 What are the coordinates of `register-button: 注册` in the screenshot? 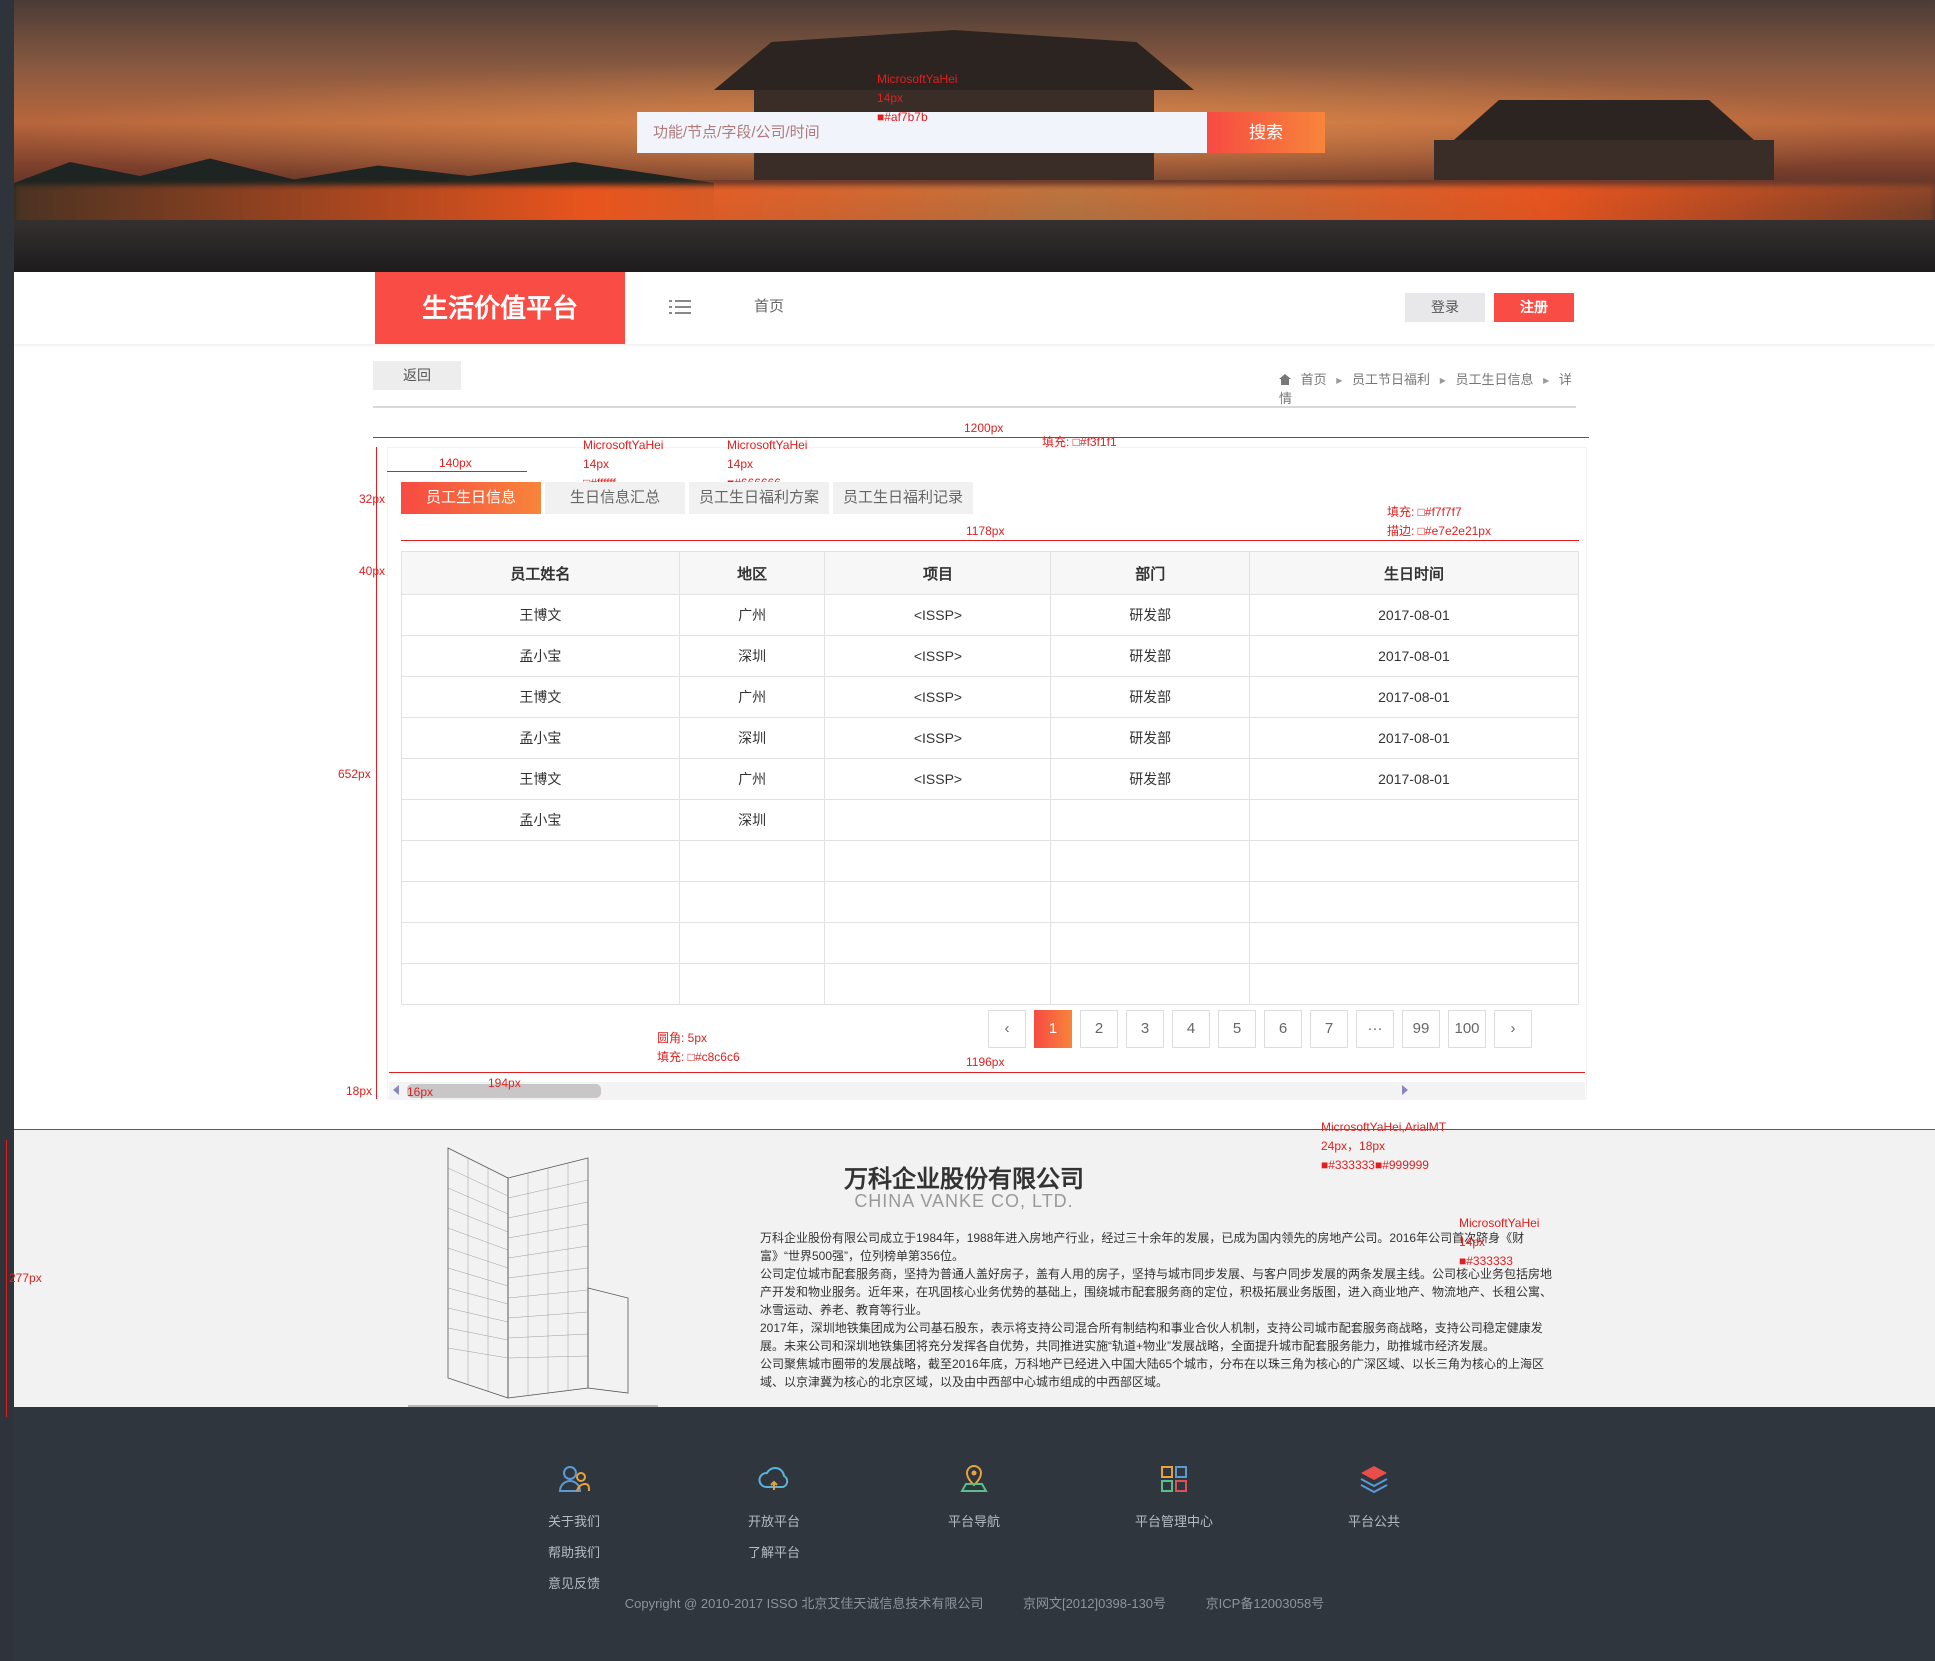 It's located at (1534, 307).